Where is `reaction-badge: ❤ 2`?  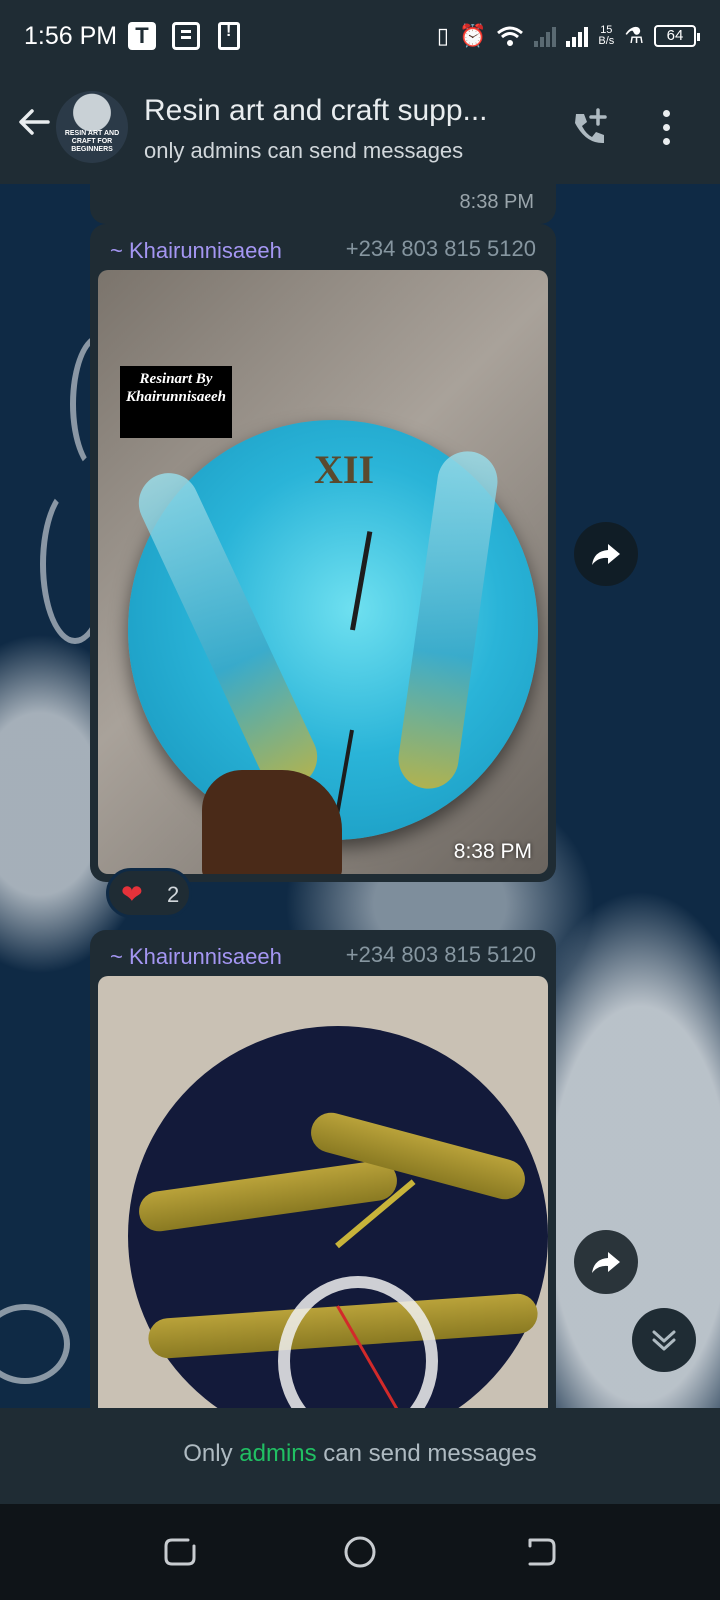
reaction-badge: ❤ 2 is located at coordinates (149, 893).